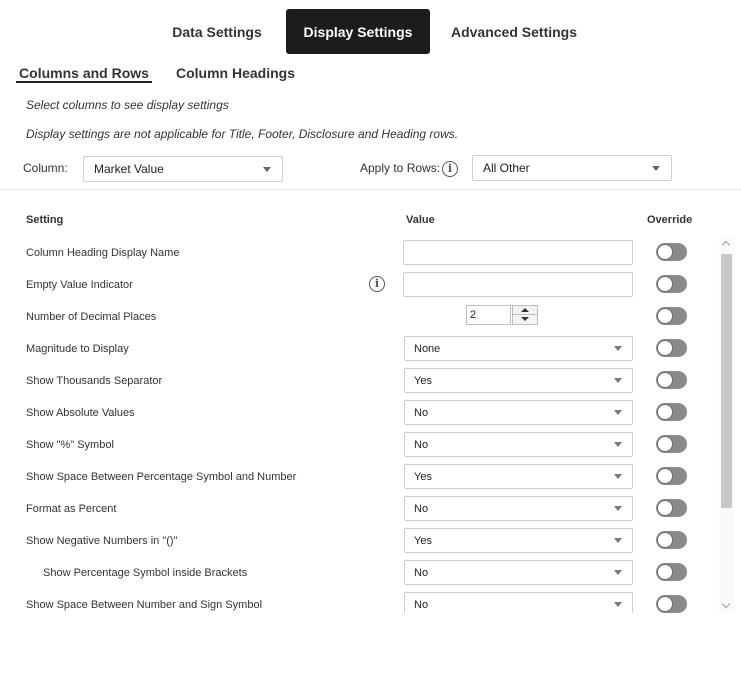 Image resolution: width=741 pixels, height=679 pixels. Describe the element at coordinates (420, 220) in the screenshot. I see `header-value: Value` at that location.